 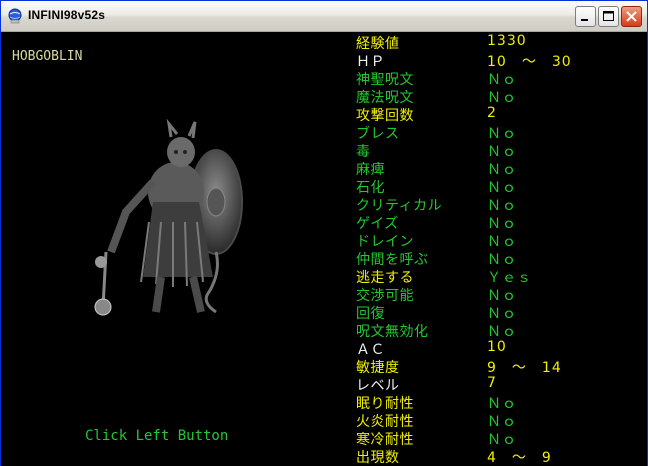 What do you see at coordinates (501, 240) in the screenshot?
I see `stat-row: ドレイン Ｎｏ` at bounding box center [501, 240].